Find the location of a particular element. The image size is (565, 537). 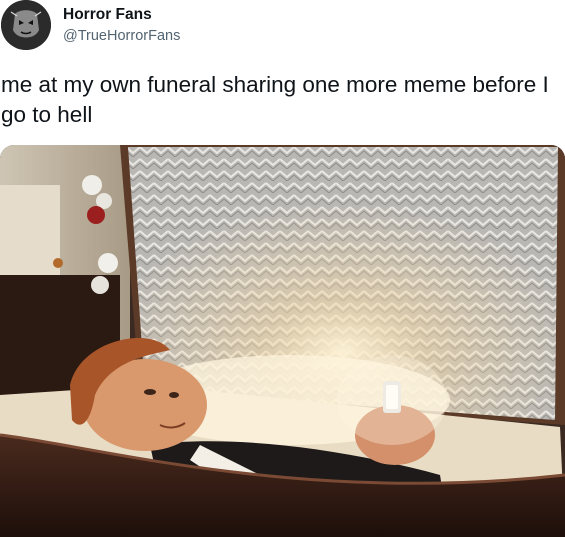

horror-mask-icon is located at coordinates (26, 25).